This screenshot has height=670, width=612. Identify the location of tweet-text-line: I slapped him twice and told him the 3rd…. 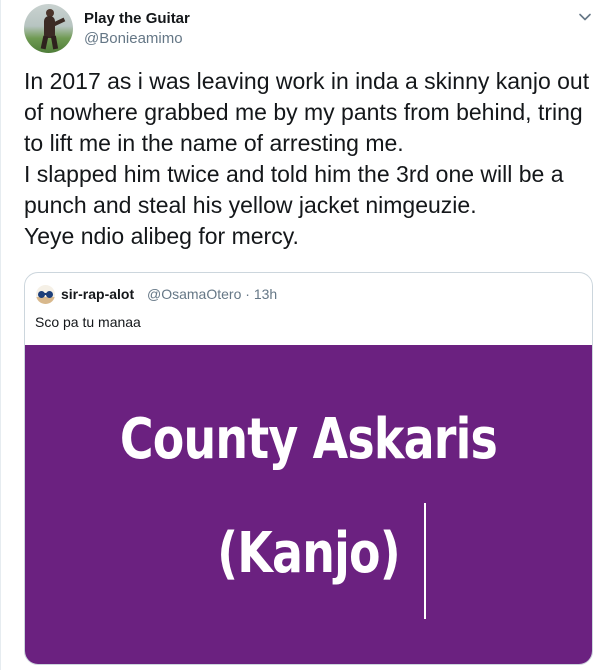
(294, 174).